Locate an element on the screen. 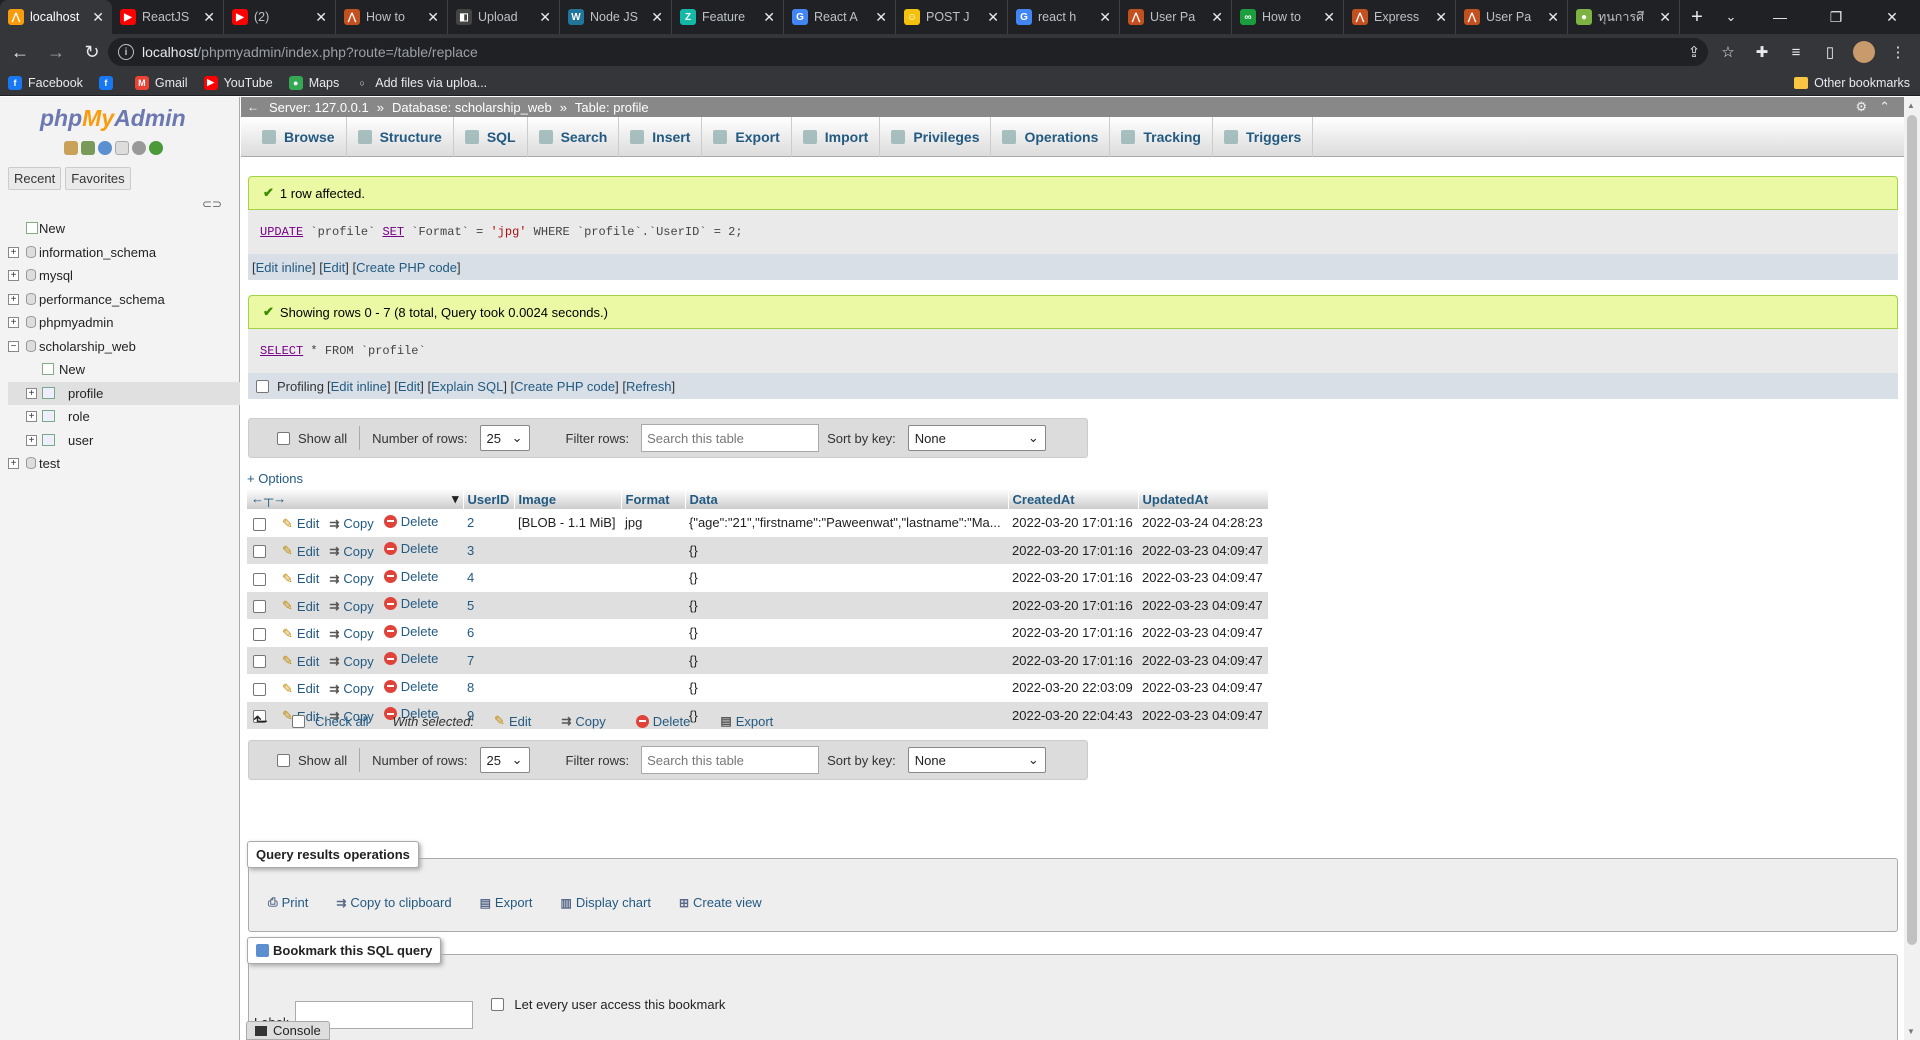 The image size is (1920, 1040). tab-privileges: Privileges is located at coordinates (936, 136).